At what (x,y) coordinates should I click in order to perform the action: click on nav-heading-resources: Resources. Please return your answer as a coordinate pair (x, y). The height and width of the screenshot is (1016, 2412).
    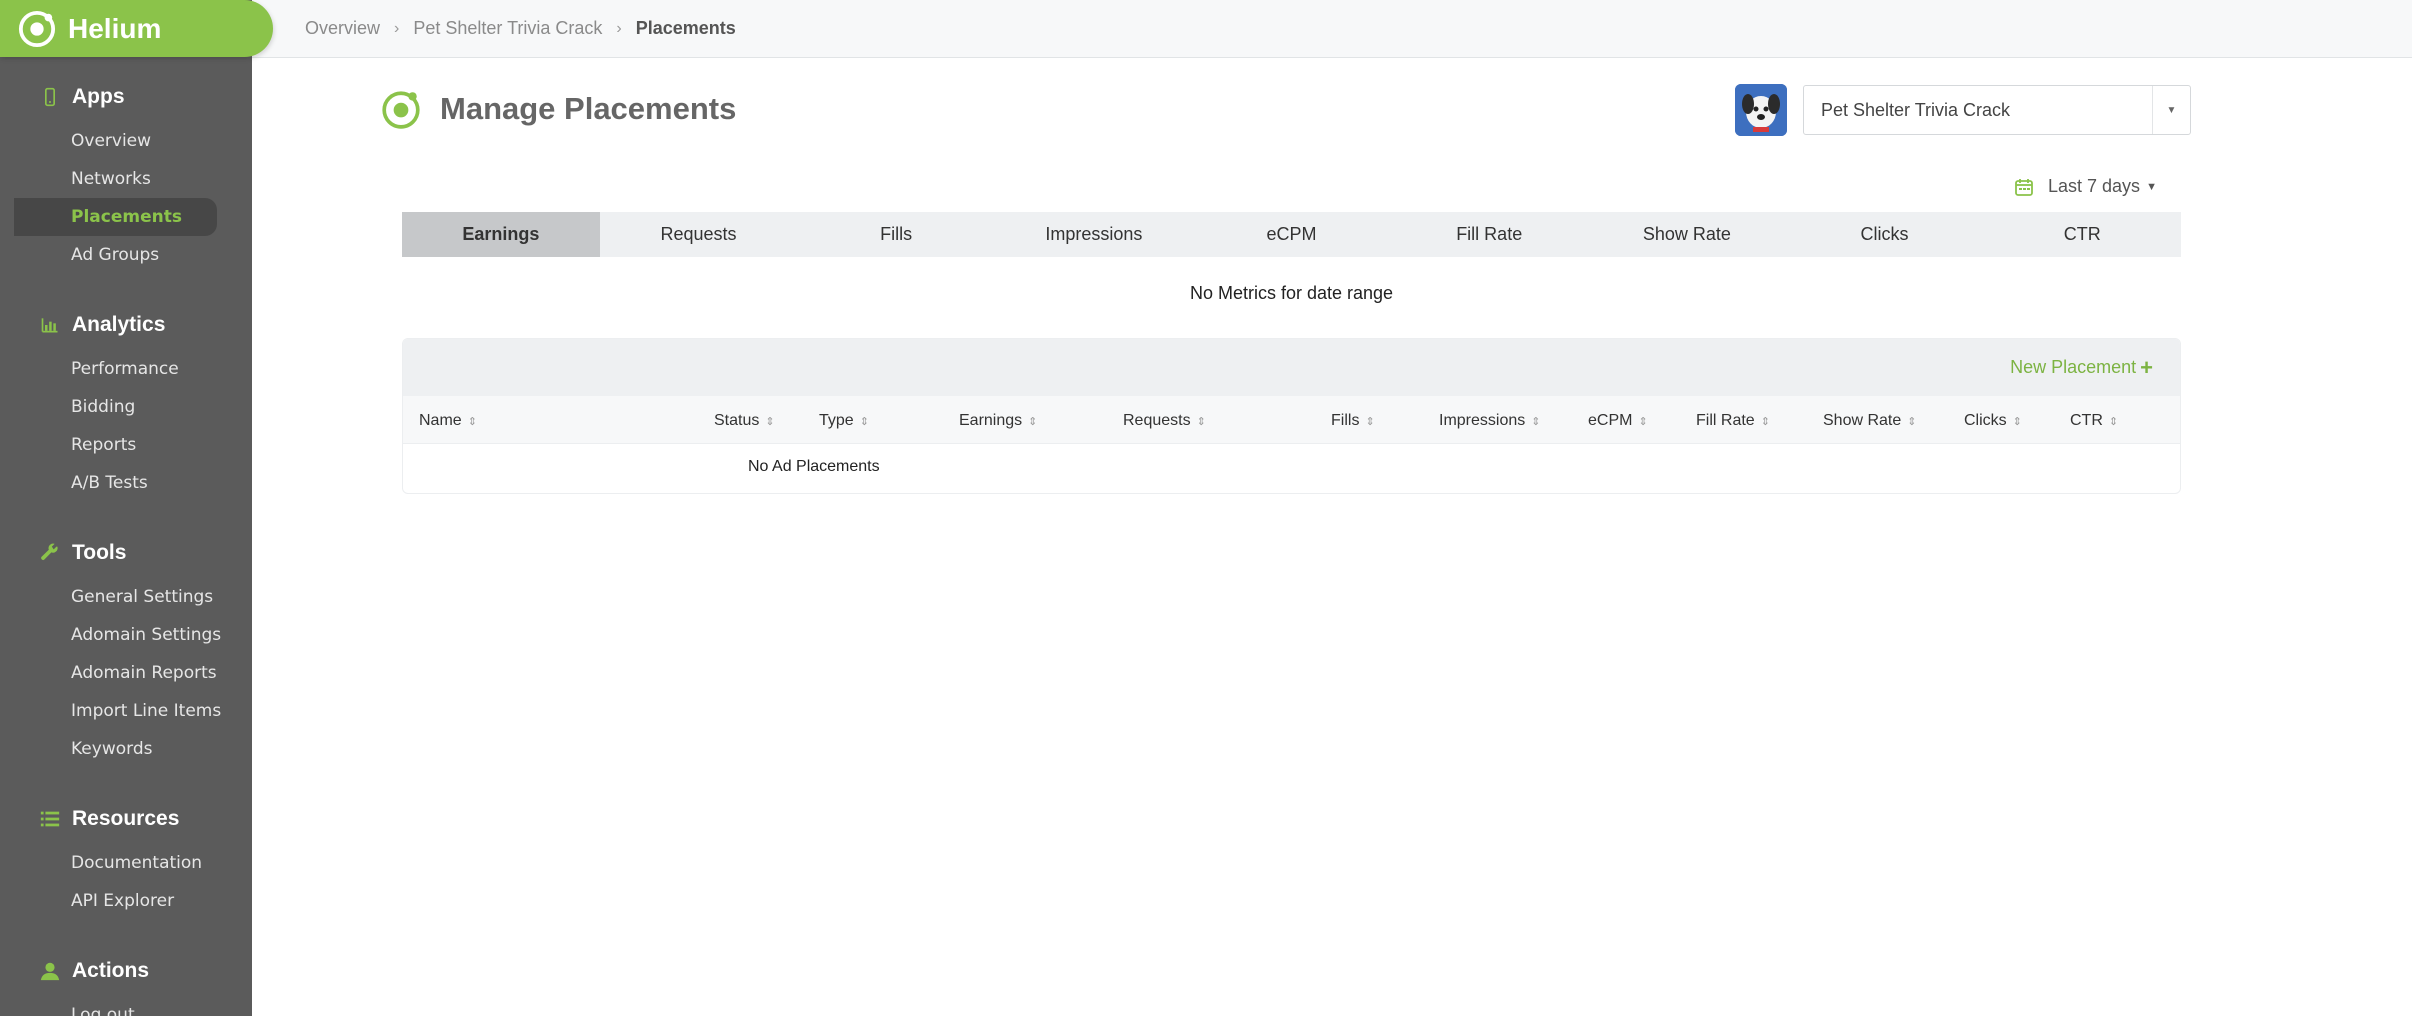
    Looking at the image, I should click on (126, 819).